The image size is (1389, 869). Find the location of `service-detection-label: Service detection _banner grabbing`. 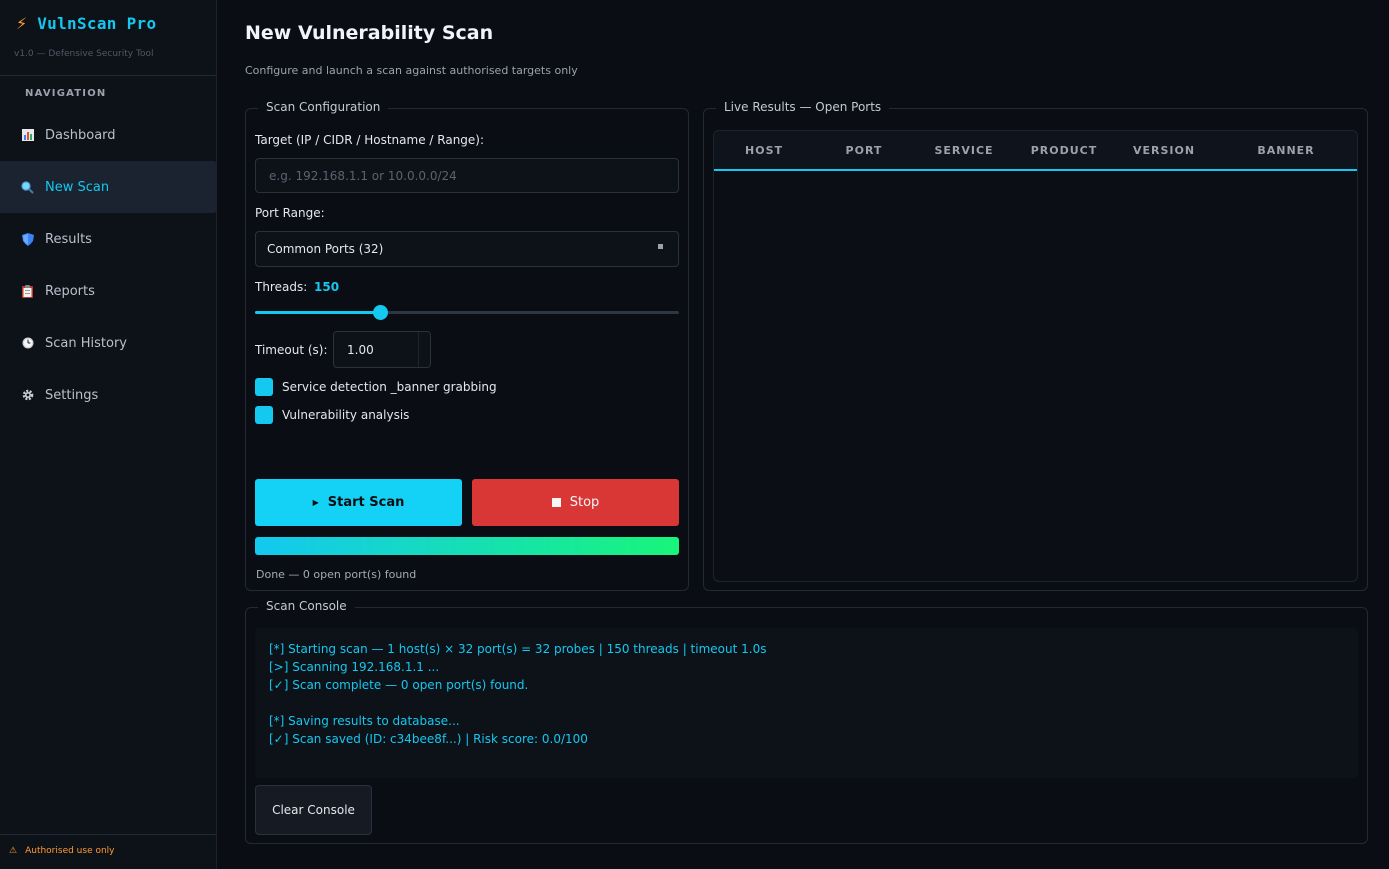

service-detection-label: Service detection _banner grabbing is located at coordinates (389, 387).